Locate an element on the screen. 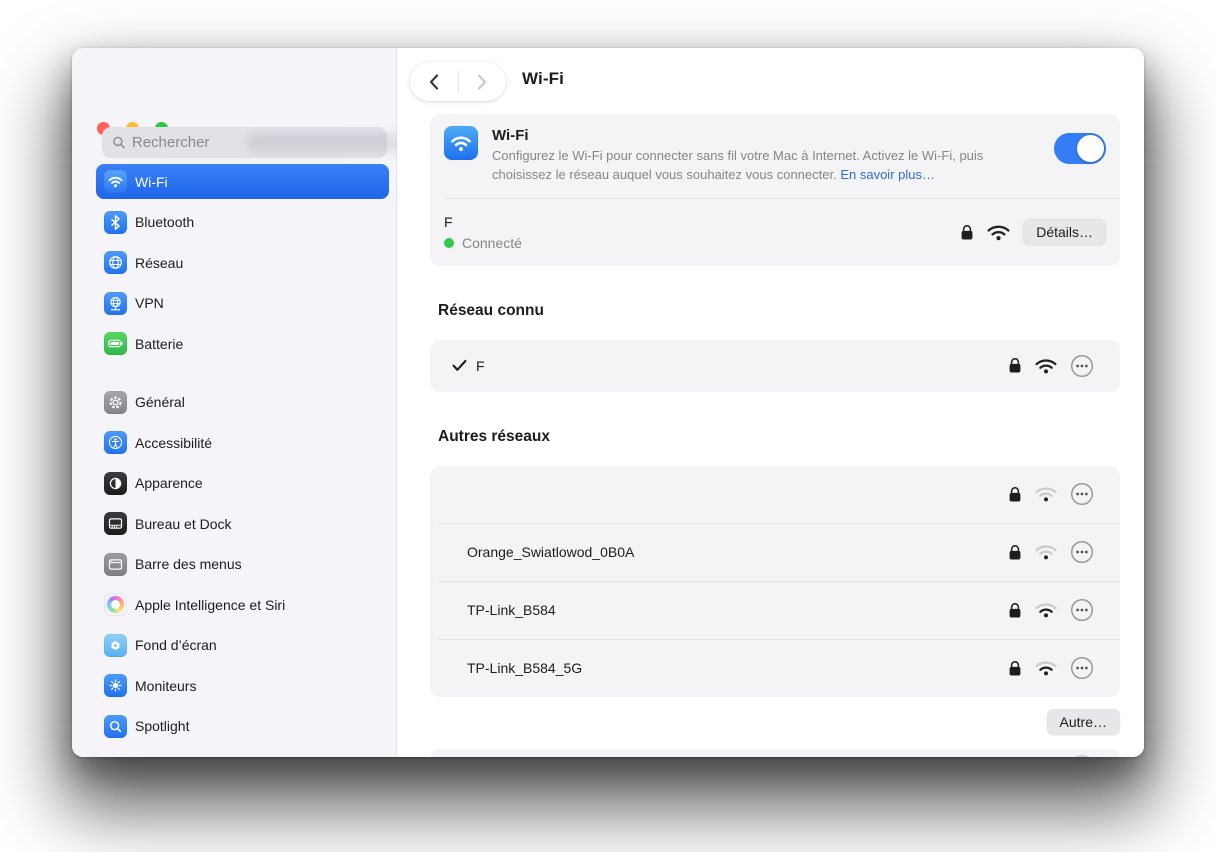 Image resolution: width=1216 pixels, height=852 pixels. forward-button is located at coordinates (482, 81).